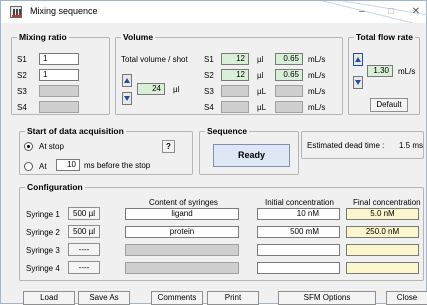 This screenshot has width=427, height=305. I want to click on rate-s3-unit: mL/s, so click(317, 91).